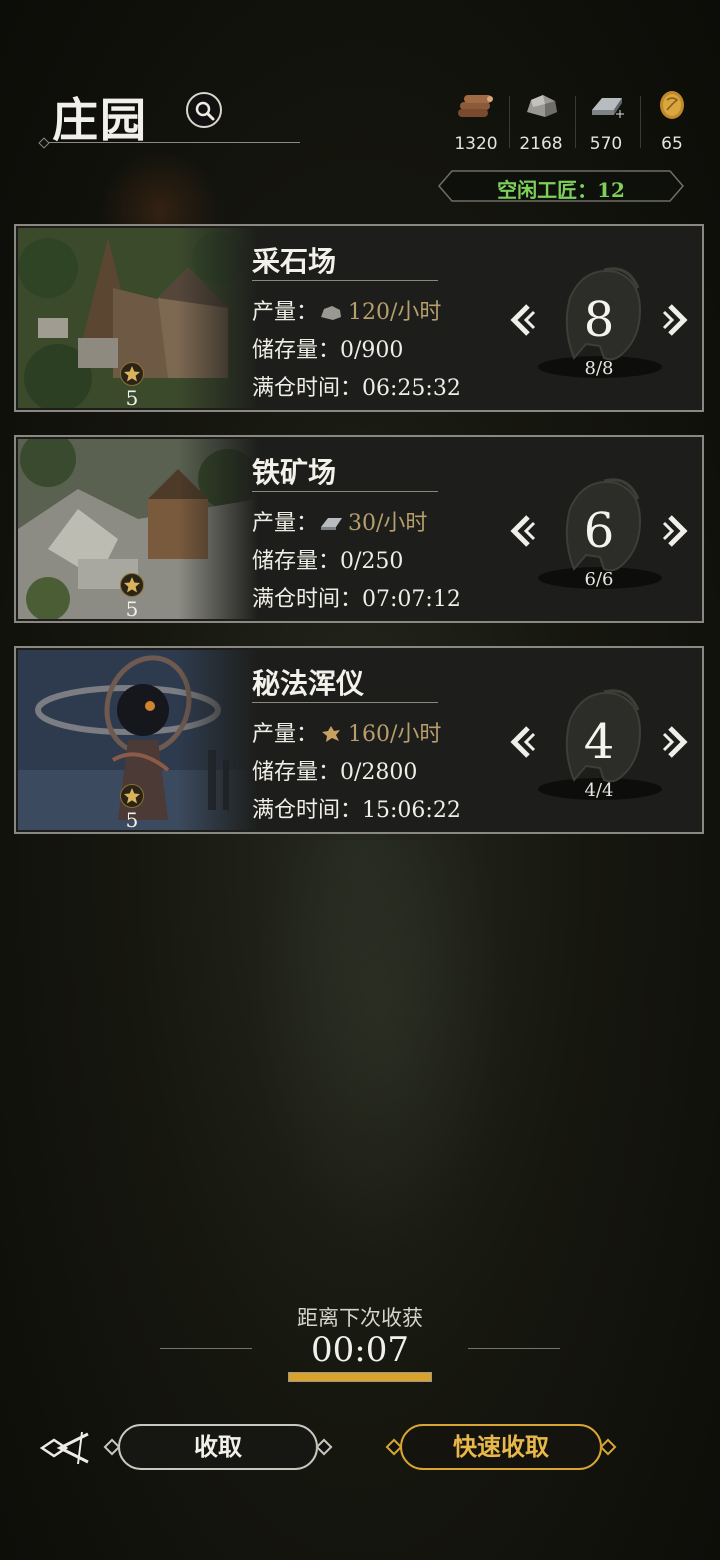 The image size is (720, 1560). I want to click on production-row: 产量： 30/小时, so click(339, 521).